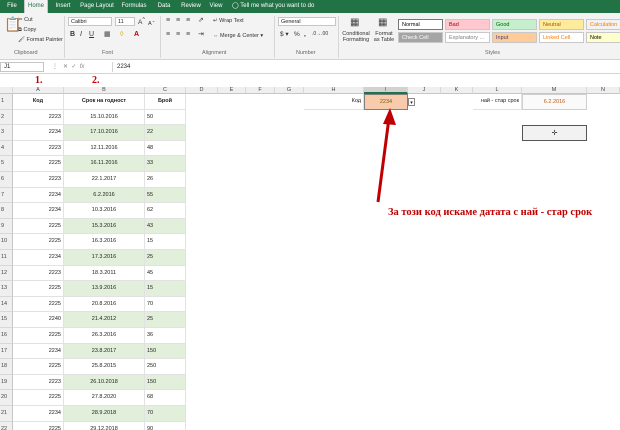 The image size is (620, 430). What do you see at coordinates (164, 6) in the screenshot?
I see `tab-data: Data` at bounding box center [164, 6].